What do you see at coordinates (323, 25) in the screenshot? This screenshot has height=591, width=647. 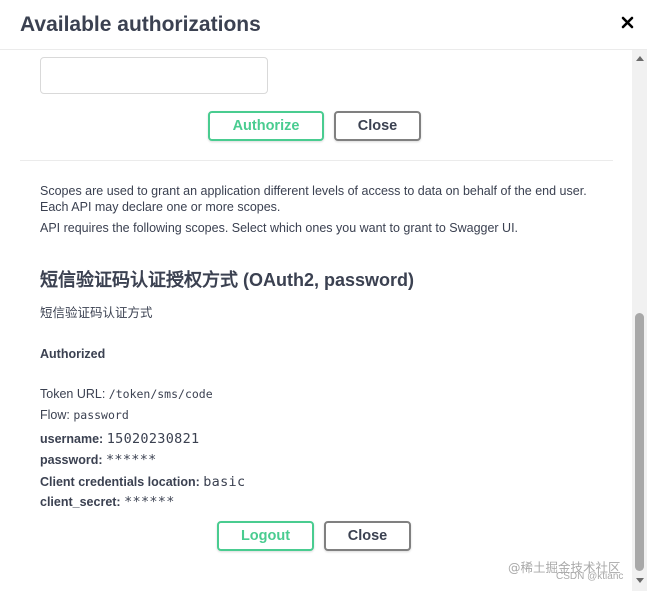 I see `modal-header: Available authorizations` at bounding box center [323, 25].